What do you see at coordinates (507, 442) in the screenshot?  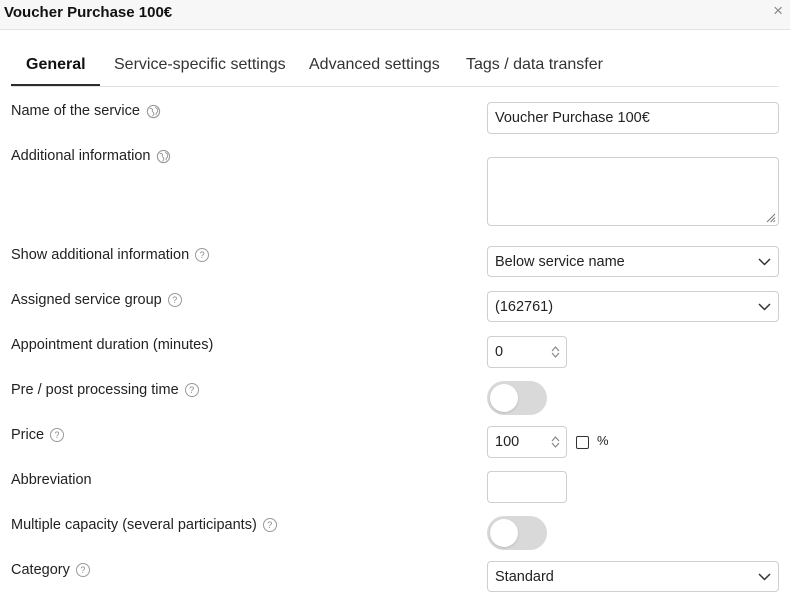 I see `price-value: 100` at bounding box center [507, 442].